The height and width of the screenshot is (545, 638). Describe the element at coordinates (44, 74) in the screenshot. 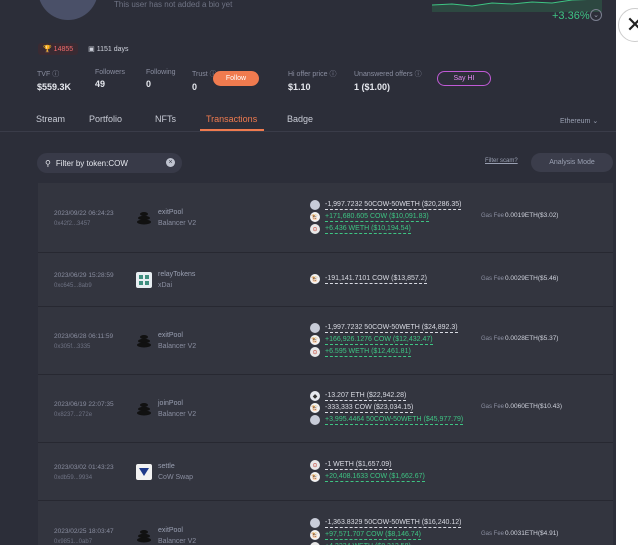

I see `stat-tvf-label: TVF` at that location.